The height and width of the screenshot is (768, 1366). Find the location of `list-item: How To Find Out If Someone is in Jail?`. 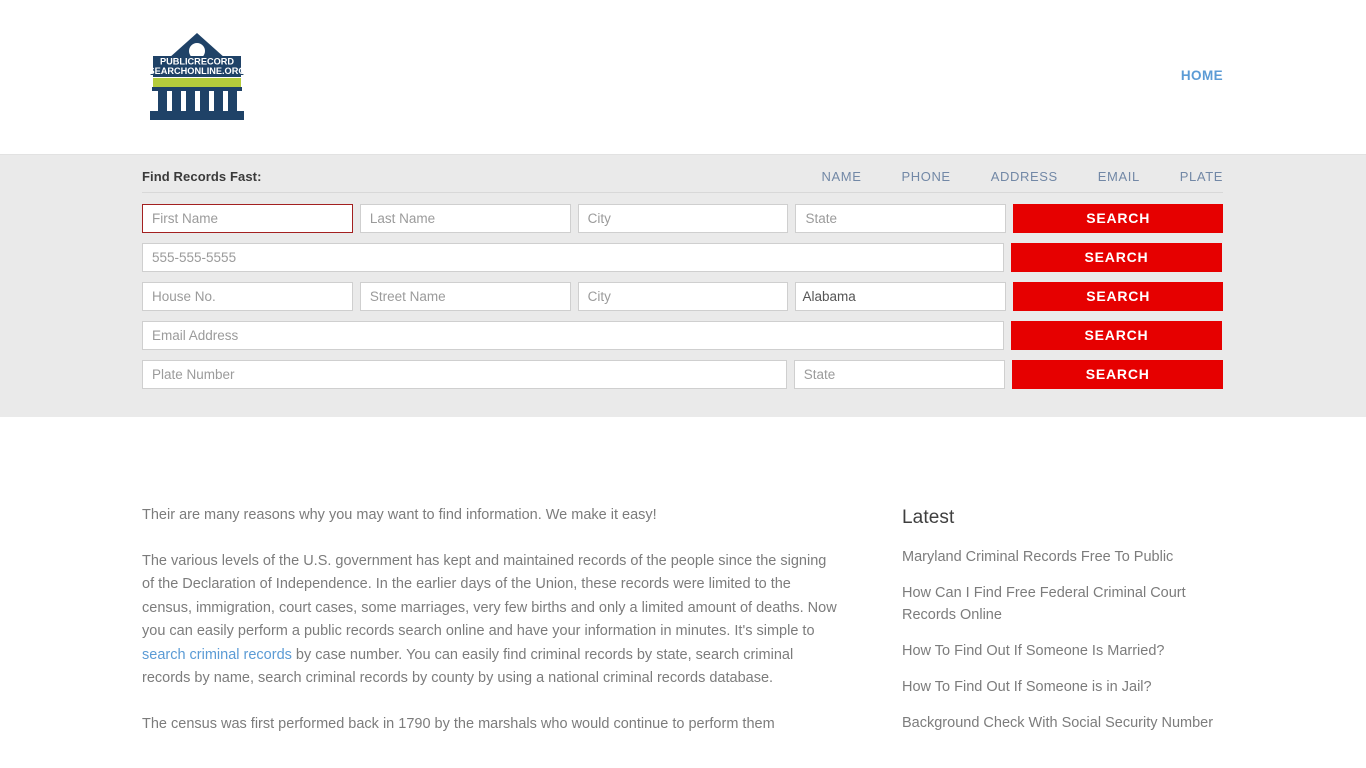

list-item: How To Find Out If Someone is in Jail? is located at coordinates (1063, 687).